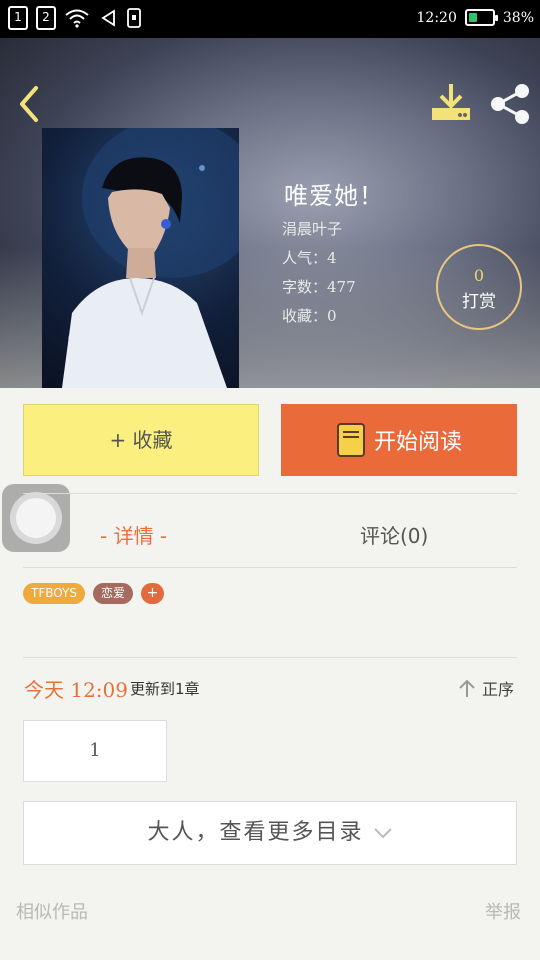  What do you see at coordinates (334, 196) in the screenshot?
I see `book-title: 唯爱她！` at bounding box center [334, 196].